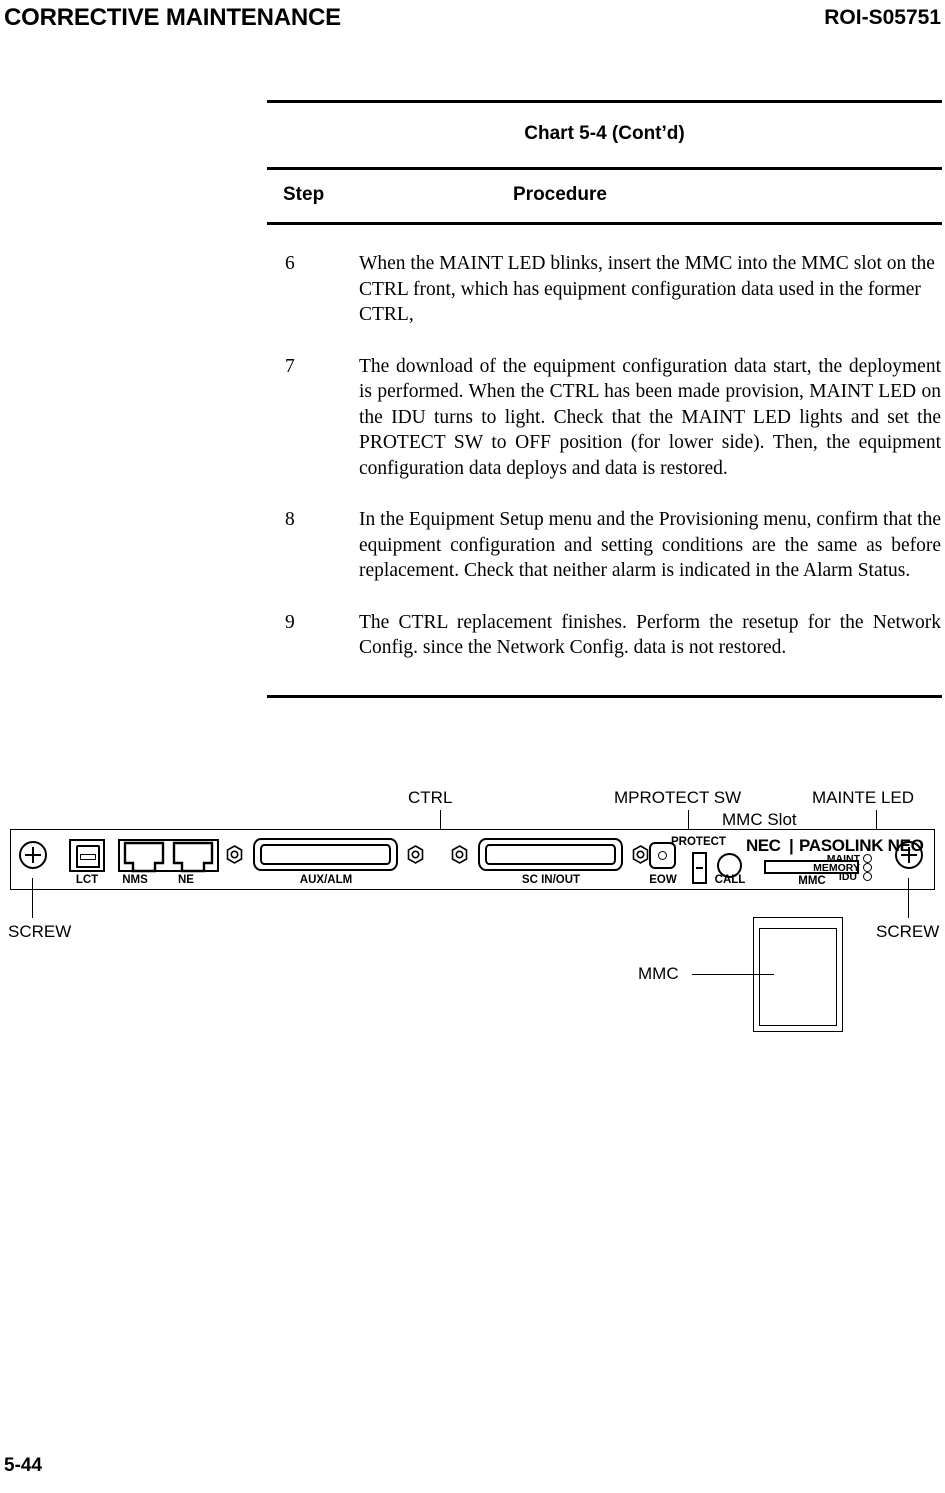 The height and width of the screenshot is (1493, 945). Describe the element at coordinates (908, 931) in the screenshot. I see `callout-screw-right: SCREW` at that location.